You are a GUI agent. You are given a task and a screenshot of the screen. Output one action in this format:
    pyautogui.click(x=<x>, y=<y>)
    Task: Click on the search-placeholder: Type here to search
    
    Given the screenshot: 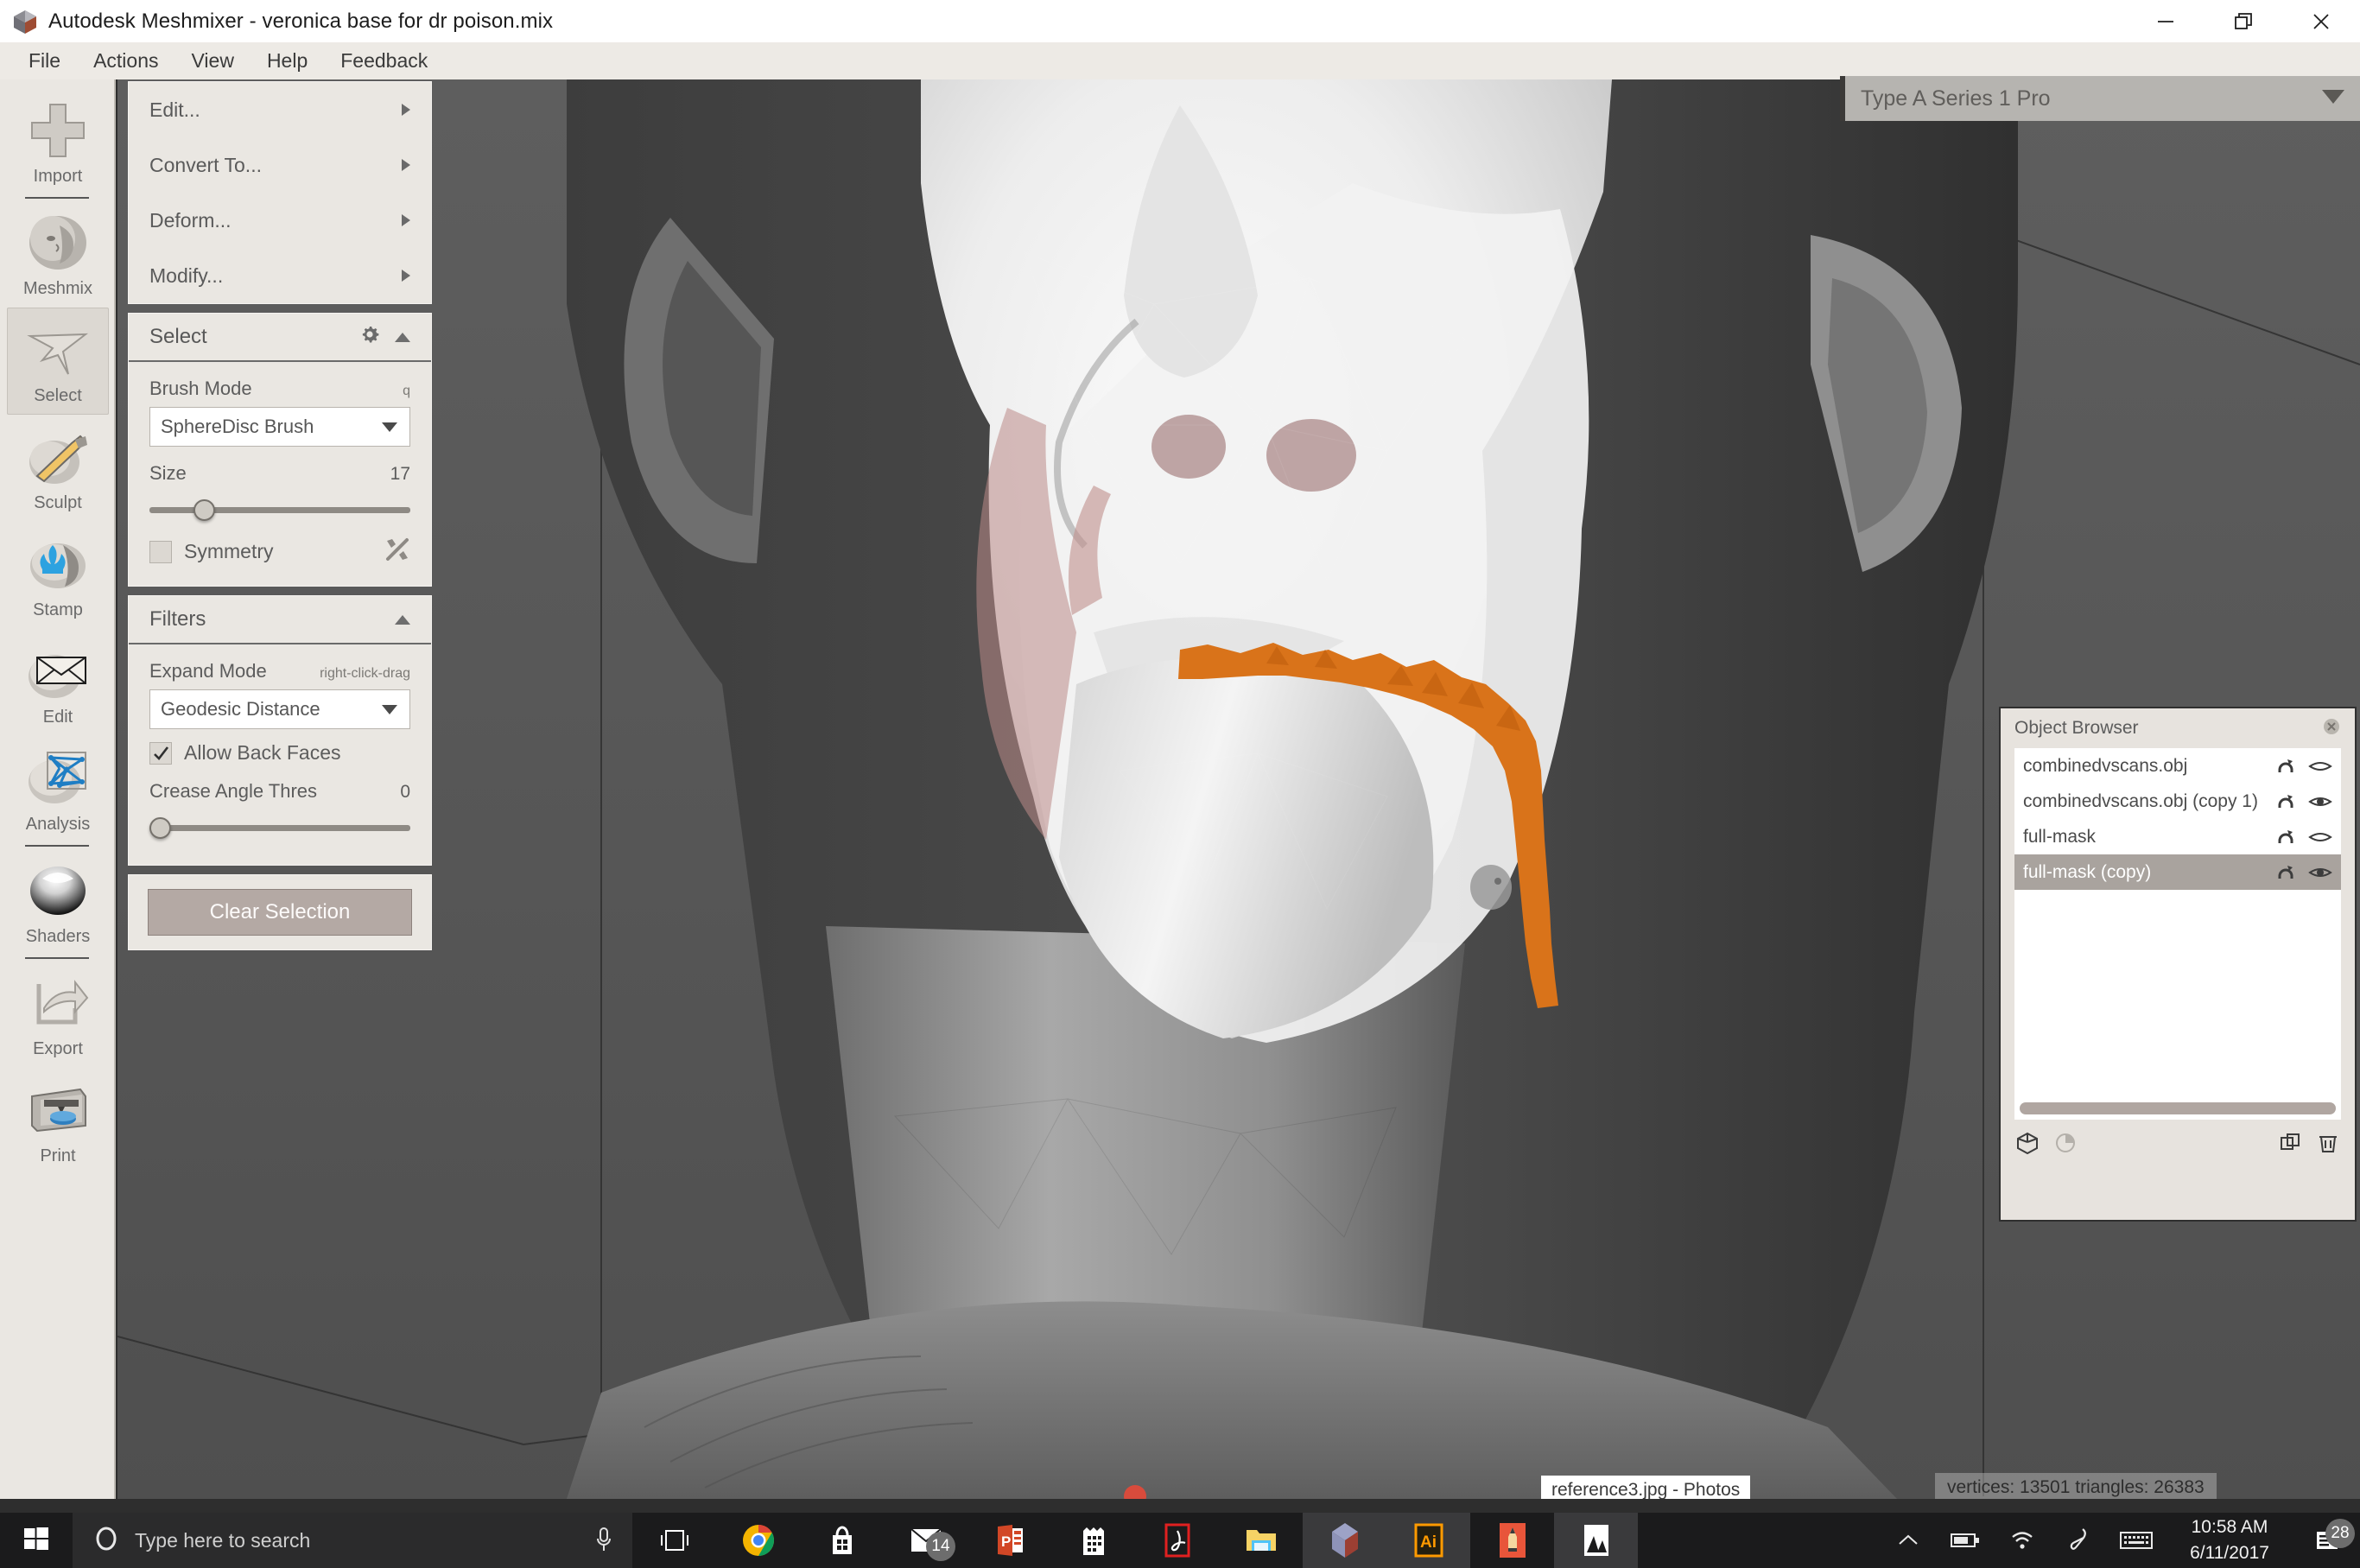 What is the action you would take?
    pyautogui.click(x=223, y=1540)
    